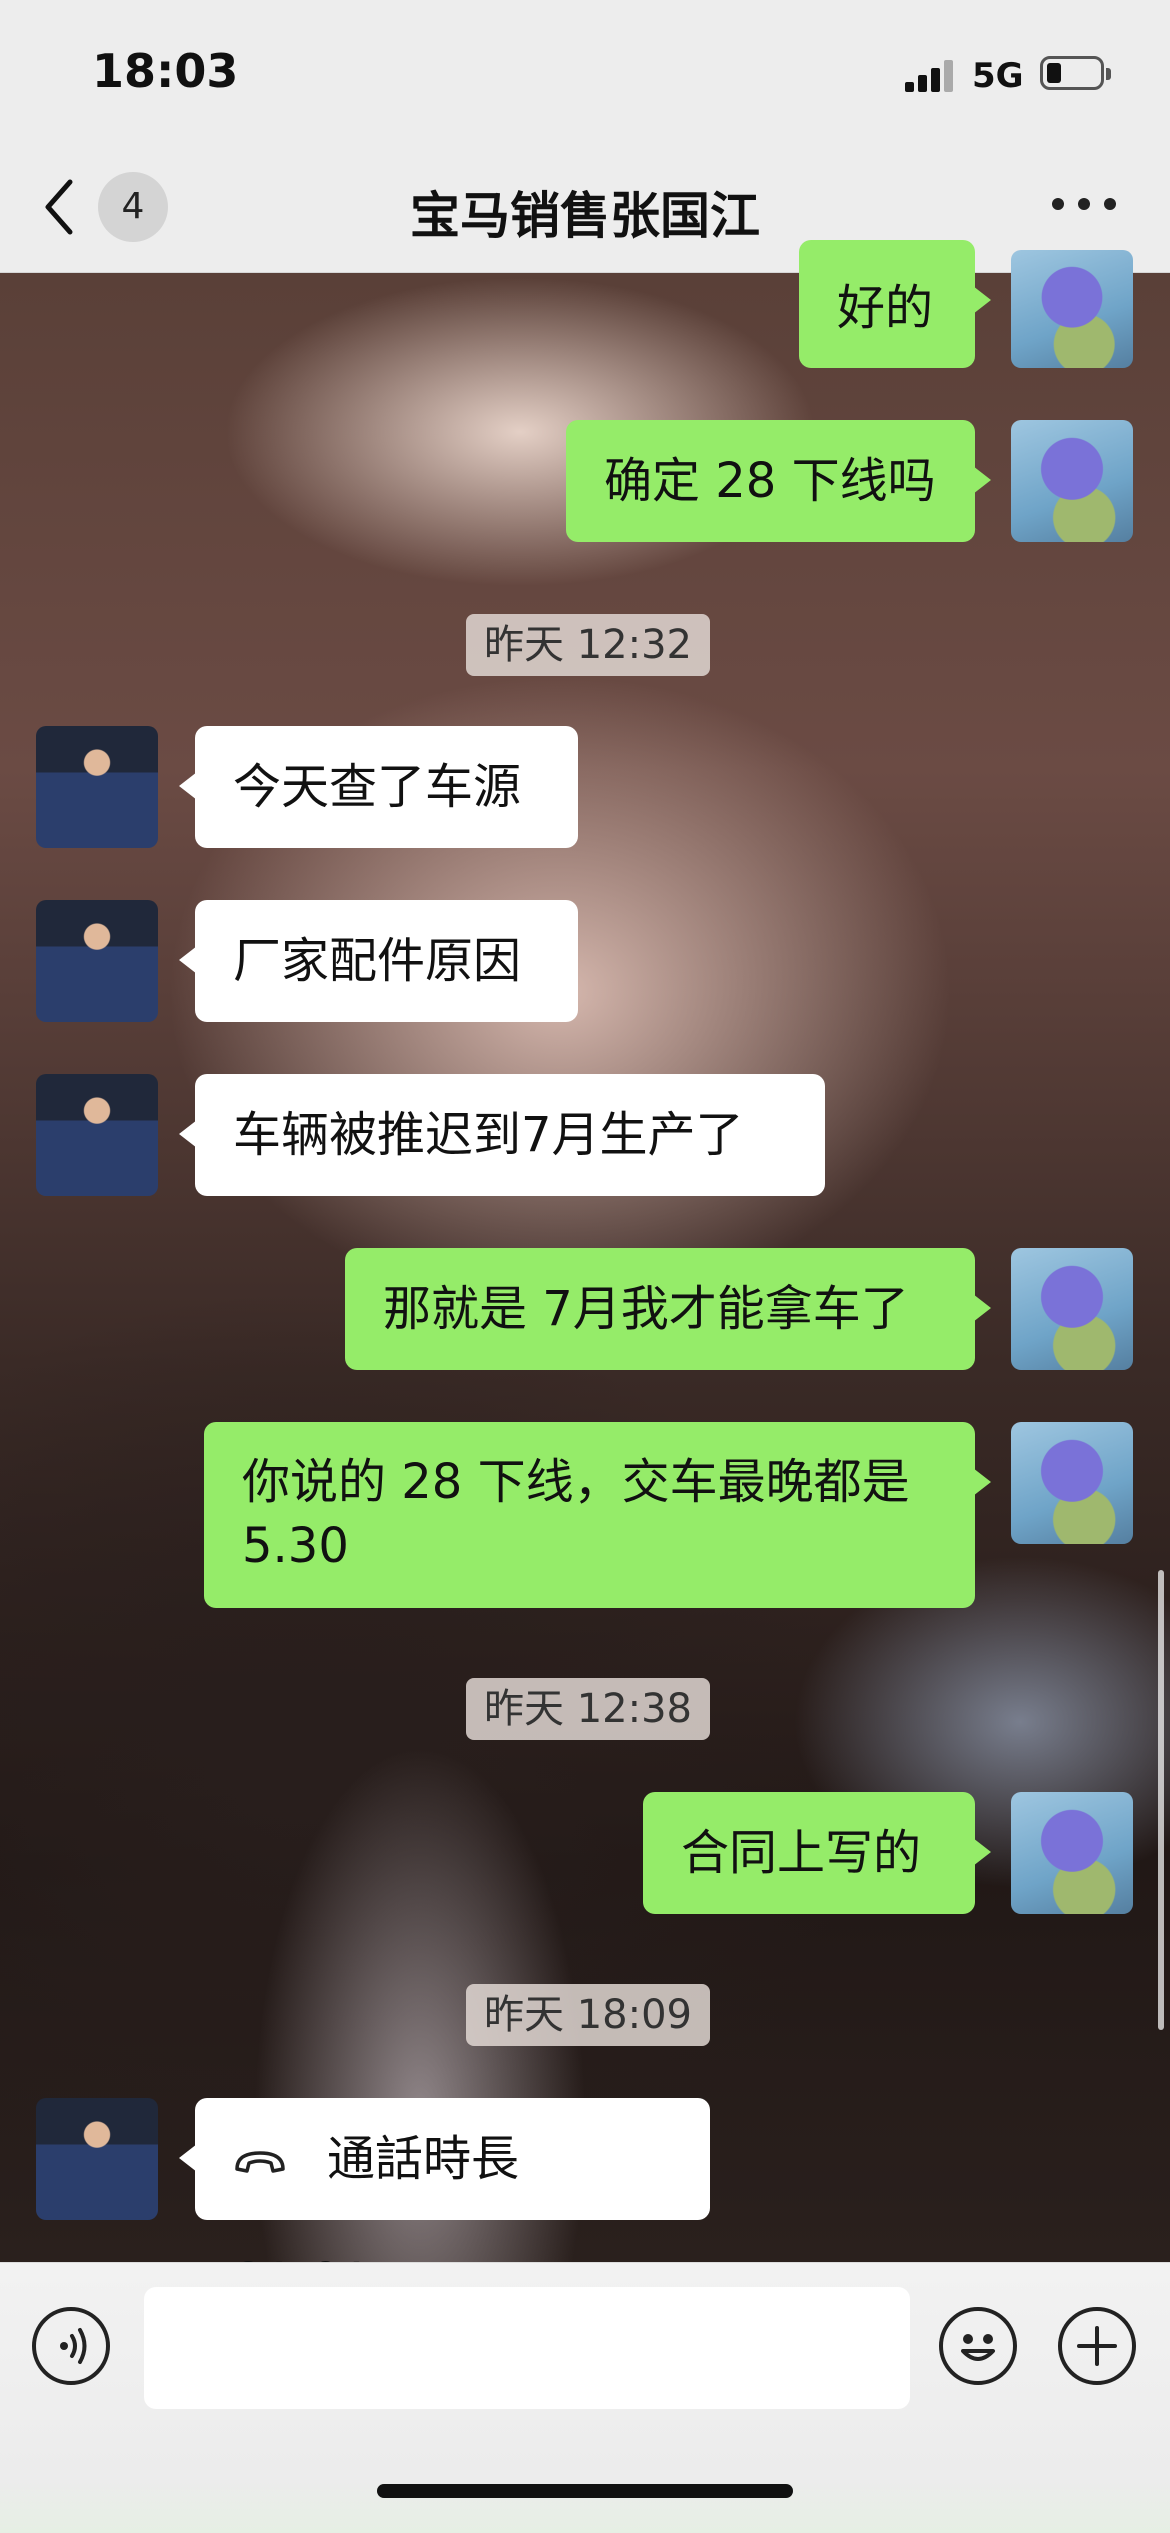  What do you see at coordinates (585, 136) in the screenshot?
I see `top-bar: 18:03 5G 4 宝马销售张国江` at bounding box center [585, 136].